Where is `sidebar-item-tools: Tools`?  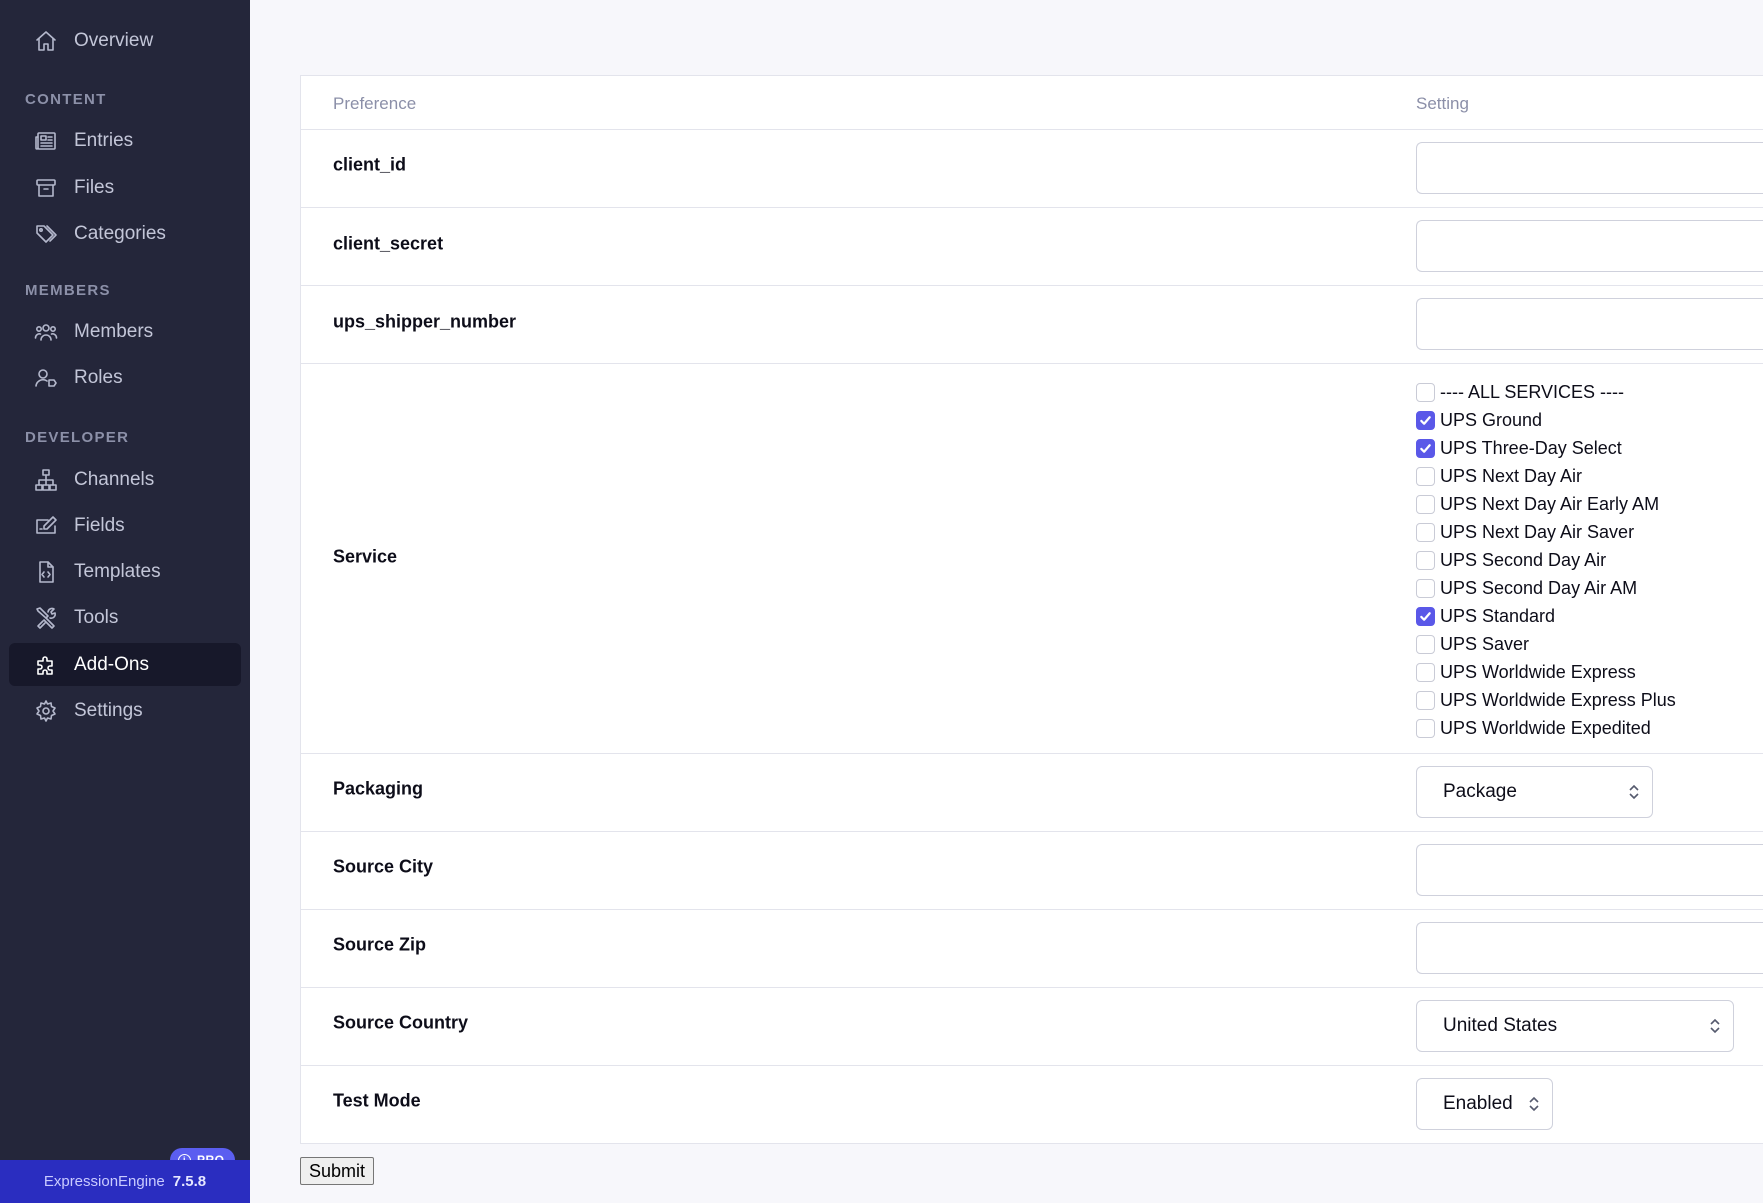 sidebar-item-tools: Tools is located at coordinates (125, 617).